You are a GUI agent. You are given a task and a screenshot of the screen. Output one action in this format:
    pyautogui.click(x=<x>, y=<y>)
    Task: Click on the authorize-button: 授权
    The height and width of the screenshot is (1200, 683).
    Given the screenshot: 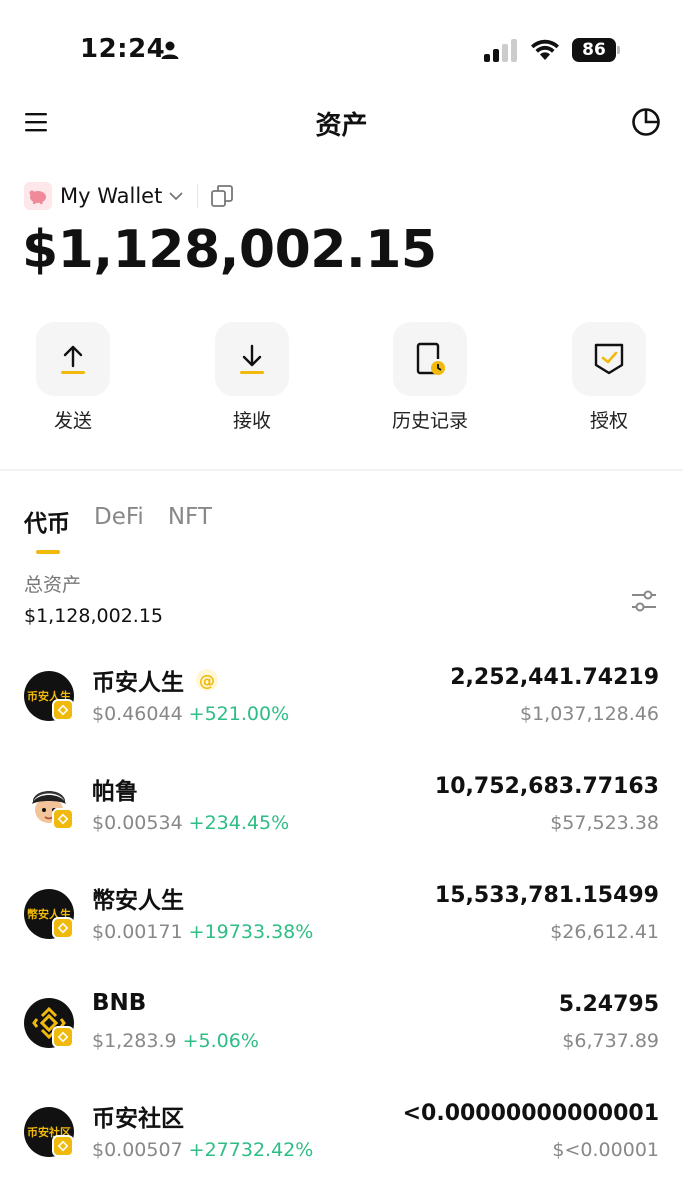 What is the action you would take?
    pyautogui.click(x=609, y=377)
    